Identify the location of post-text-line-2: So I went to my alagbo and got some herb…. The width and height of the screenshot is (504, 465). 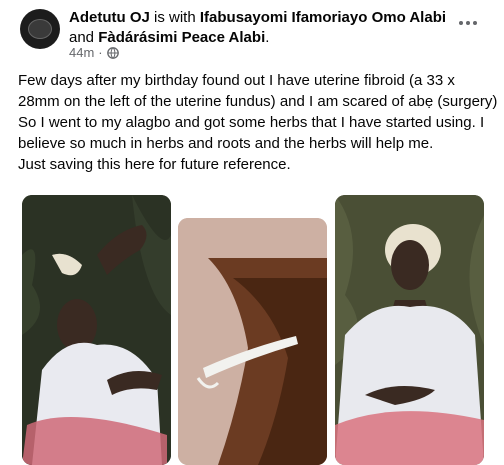
(251, 133).